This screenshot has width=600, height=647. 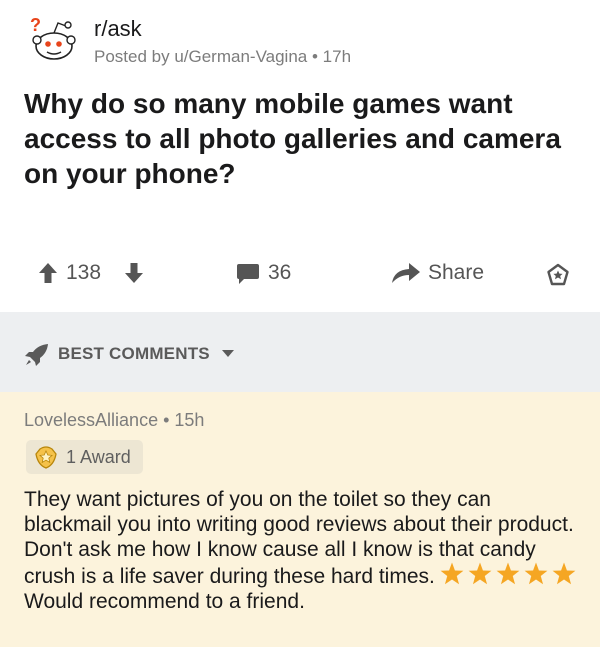 I want to click on share-arrow-icon, so click(x=406, y=273).